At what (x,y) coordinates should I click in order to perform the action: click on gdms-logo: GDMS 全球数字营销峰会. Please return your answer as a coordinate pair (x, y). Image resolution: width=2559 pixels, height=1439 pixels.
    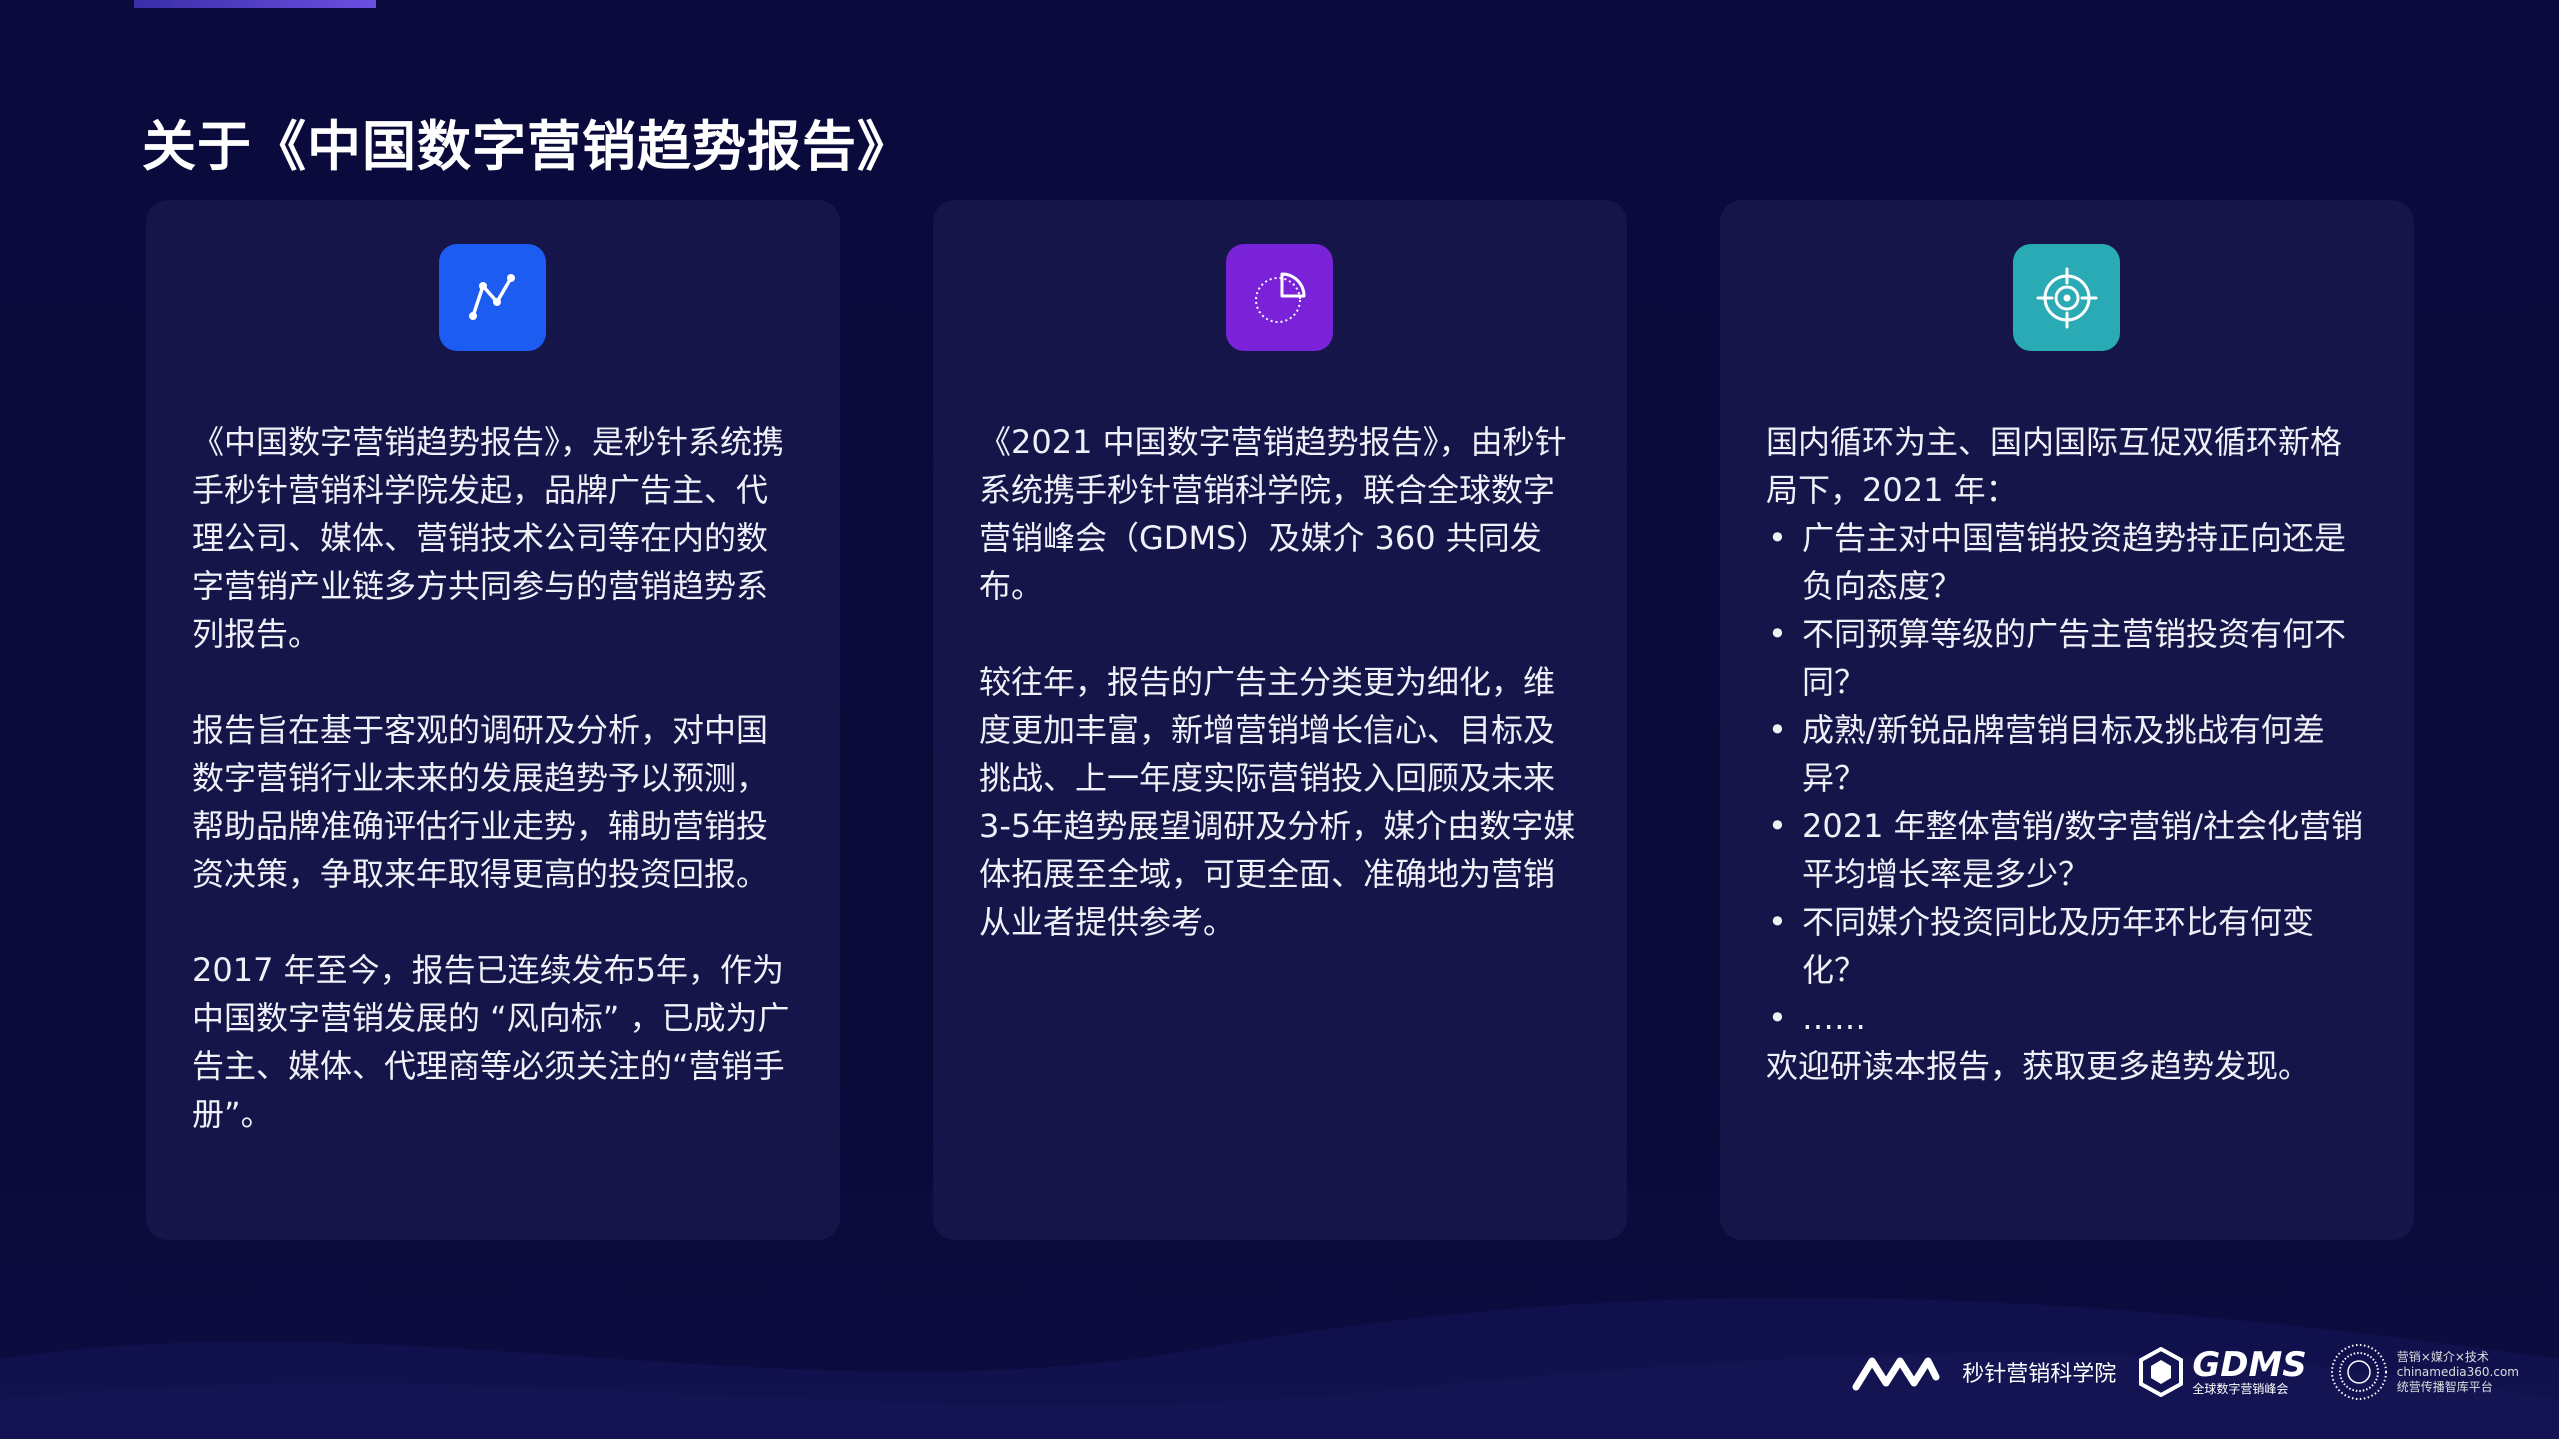
    Looking at the image, I should click on (2222, 1371).